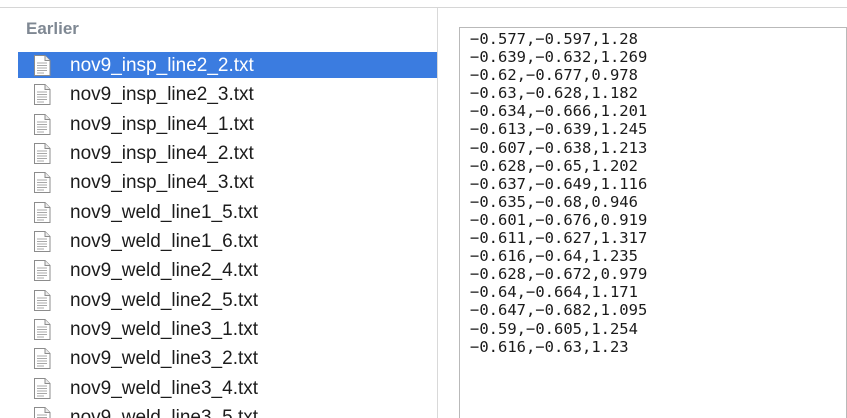 The height and width of the screenshot is (418, 847). I want to click on file-name: nov9_insp_line4_2.txt, so click(162, 154).